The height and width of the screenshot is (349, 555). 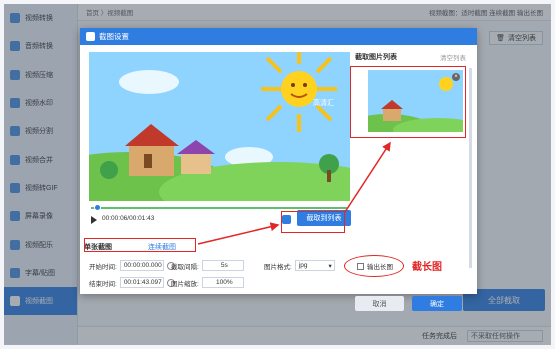 I want to click on format-label: 图片格式:, so click(x=278, y=267).